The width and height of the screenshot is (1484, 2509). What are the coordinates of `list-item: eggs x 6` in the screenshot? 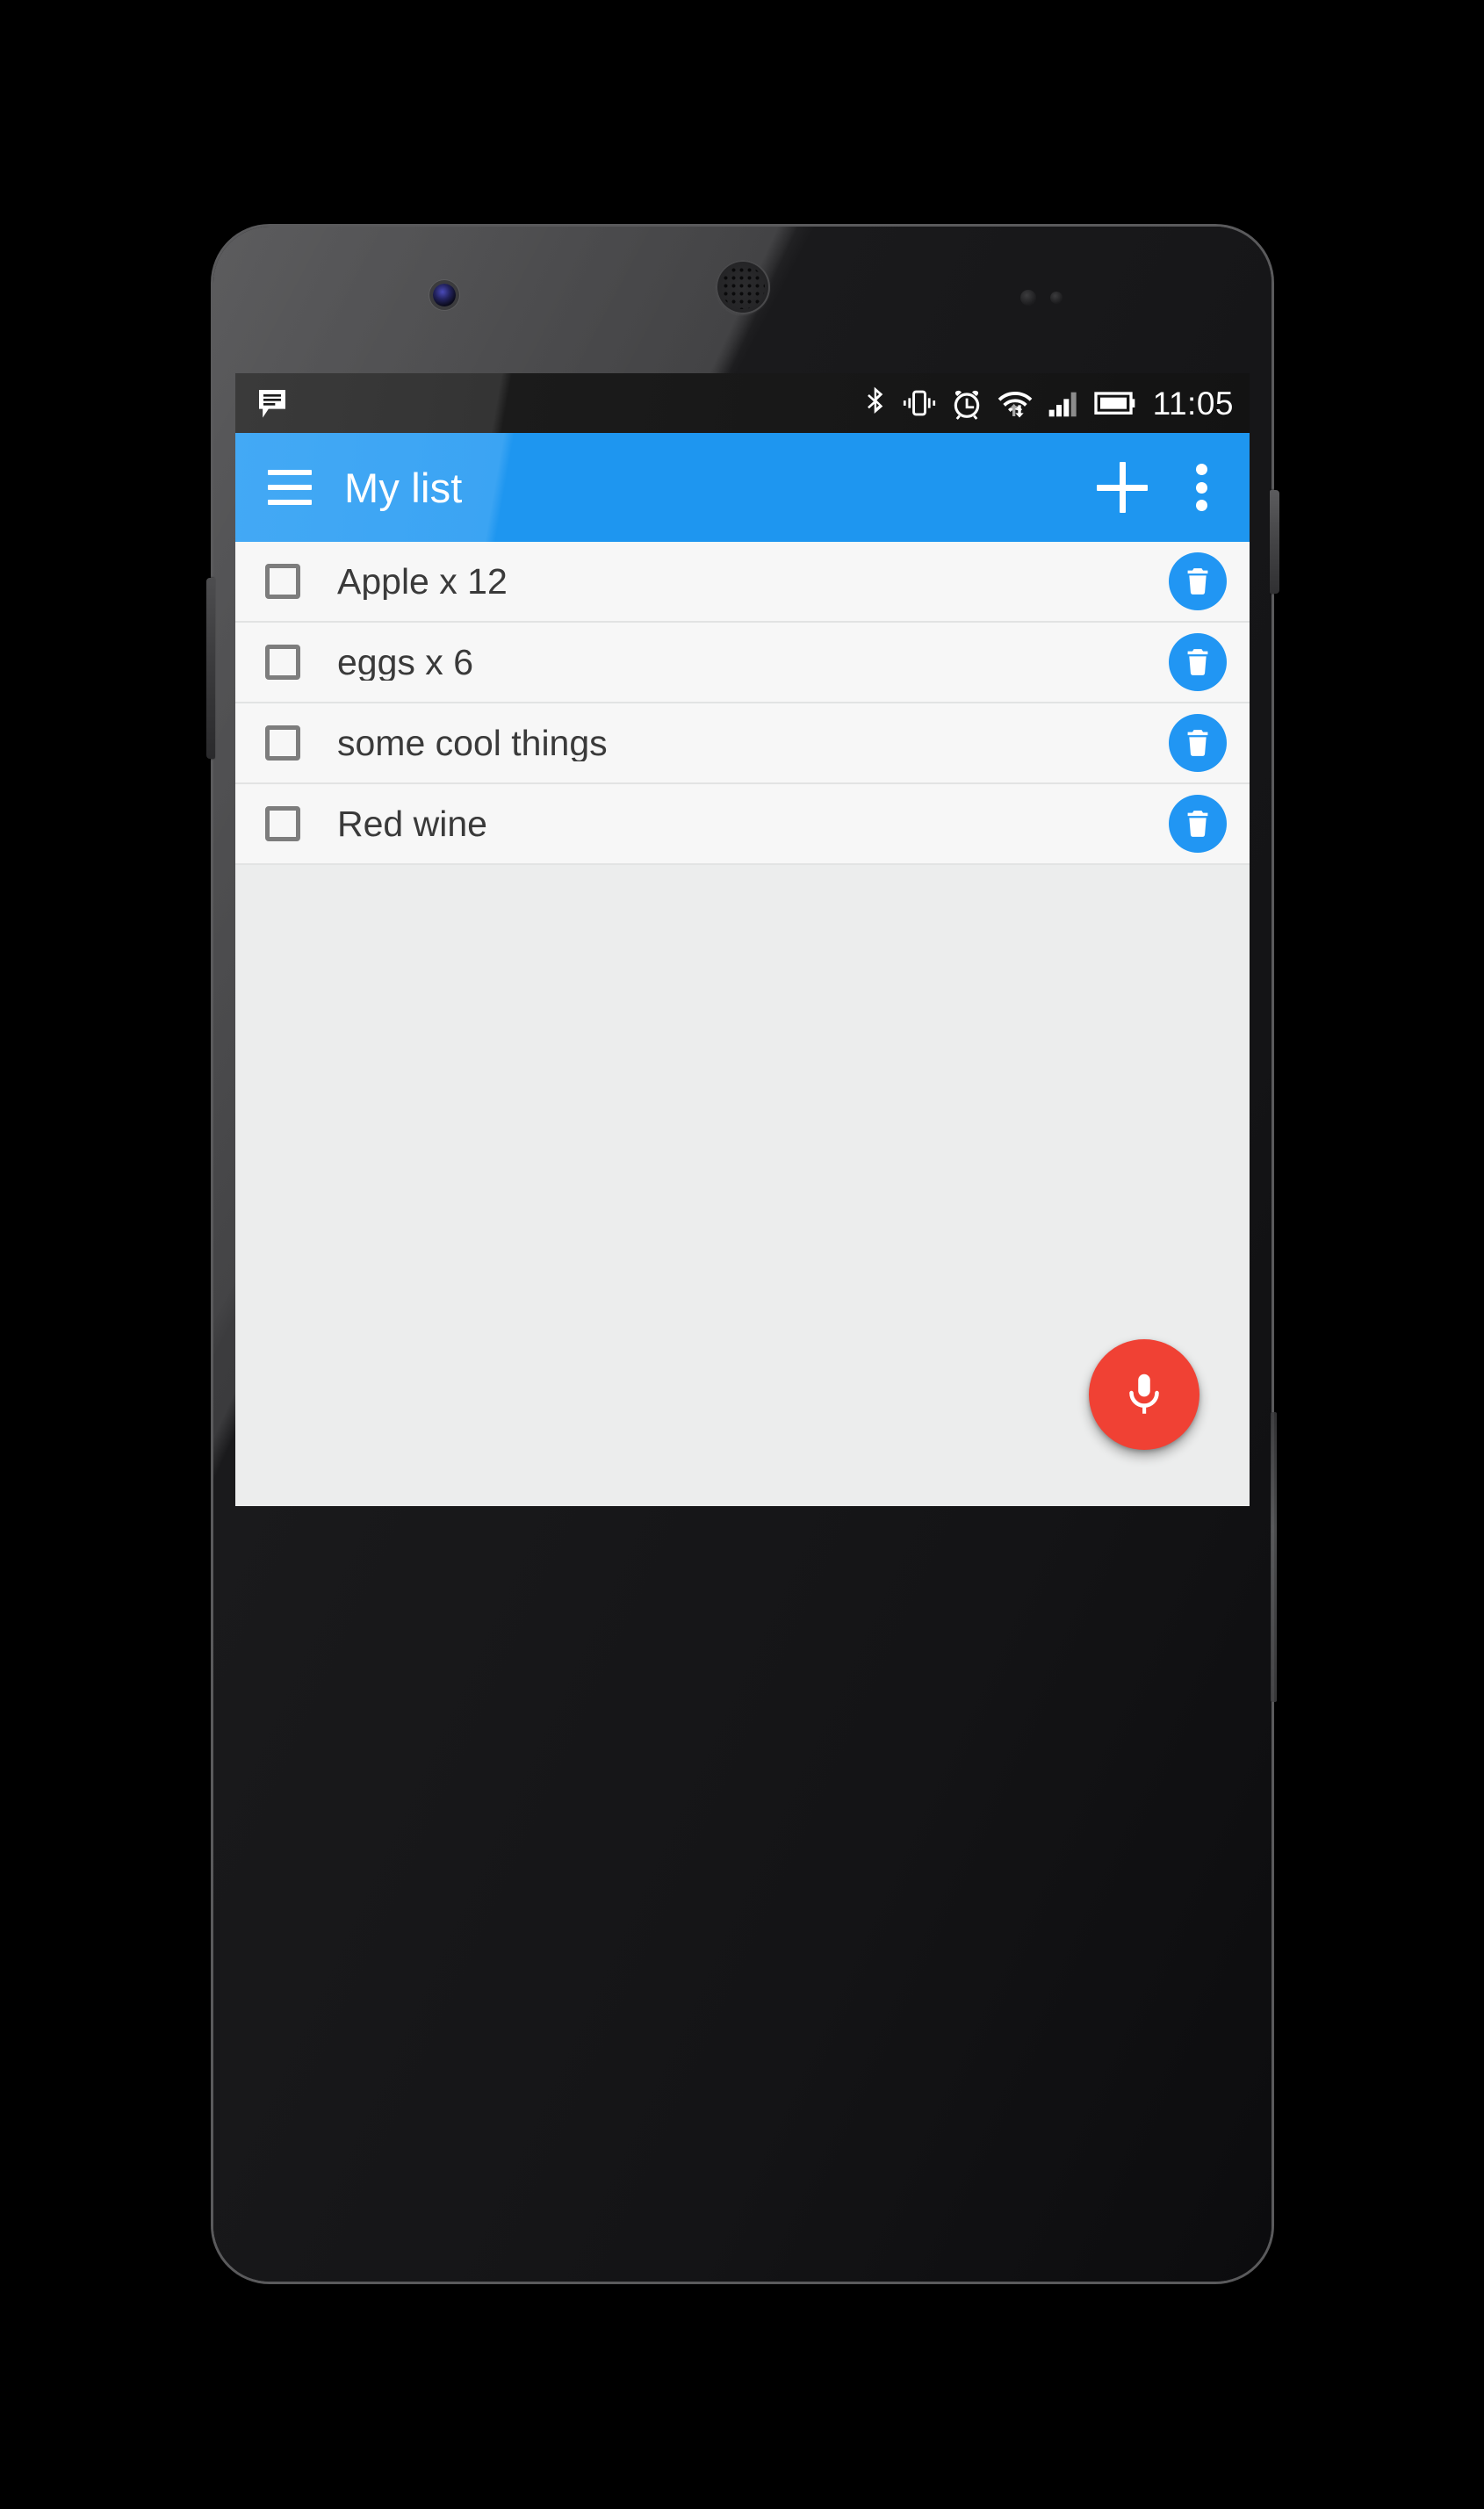 It's located at (742, 663).